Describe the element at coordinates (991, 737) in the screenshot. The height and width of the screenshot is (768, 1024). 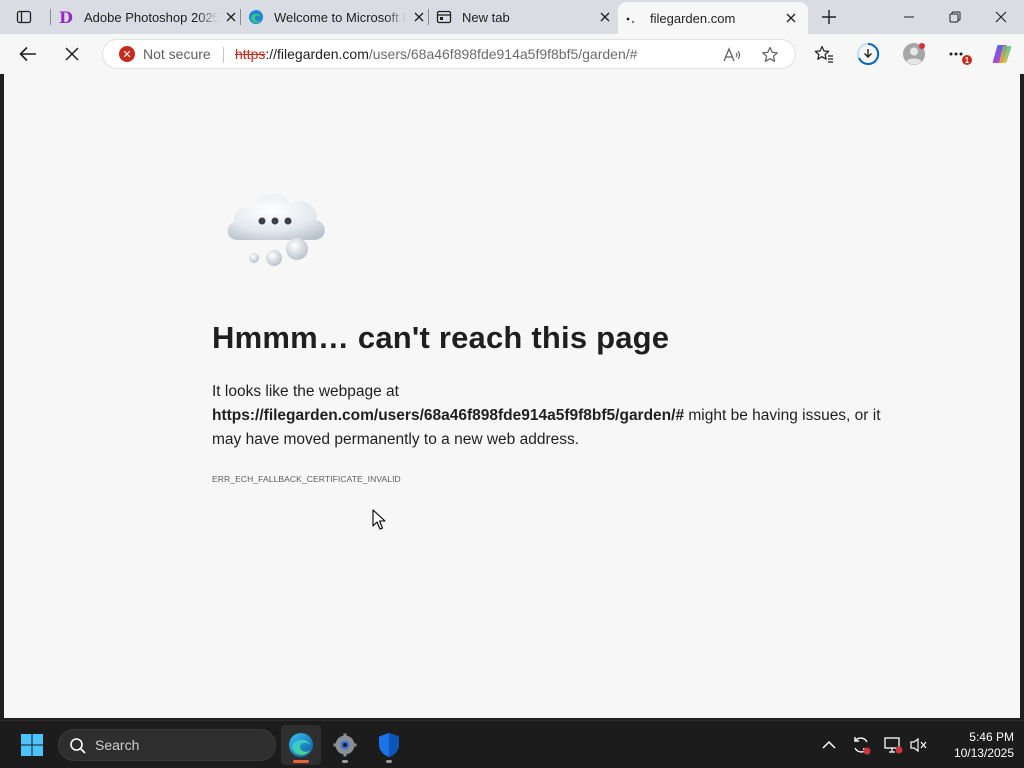
I see `clock-time: 5:46 PM` at that location.